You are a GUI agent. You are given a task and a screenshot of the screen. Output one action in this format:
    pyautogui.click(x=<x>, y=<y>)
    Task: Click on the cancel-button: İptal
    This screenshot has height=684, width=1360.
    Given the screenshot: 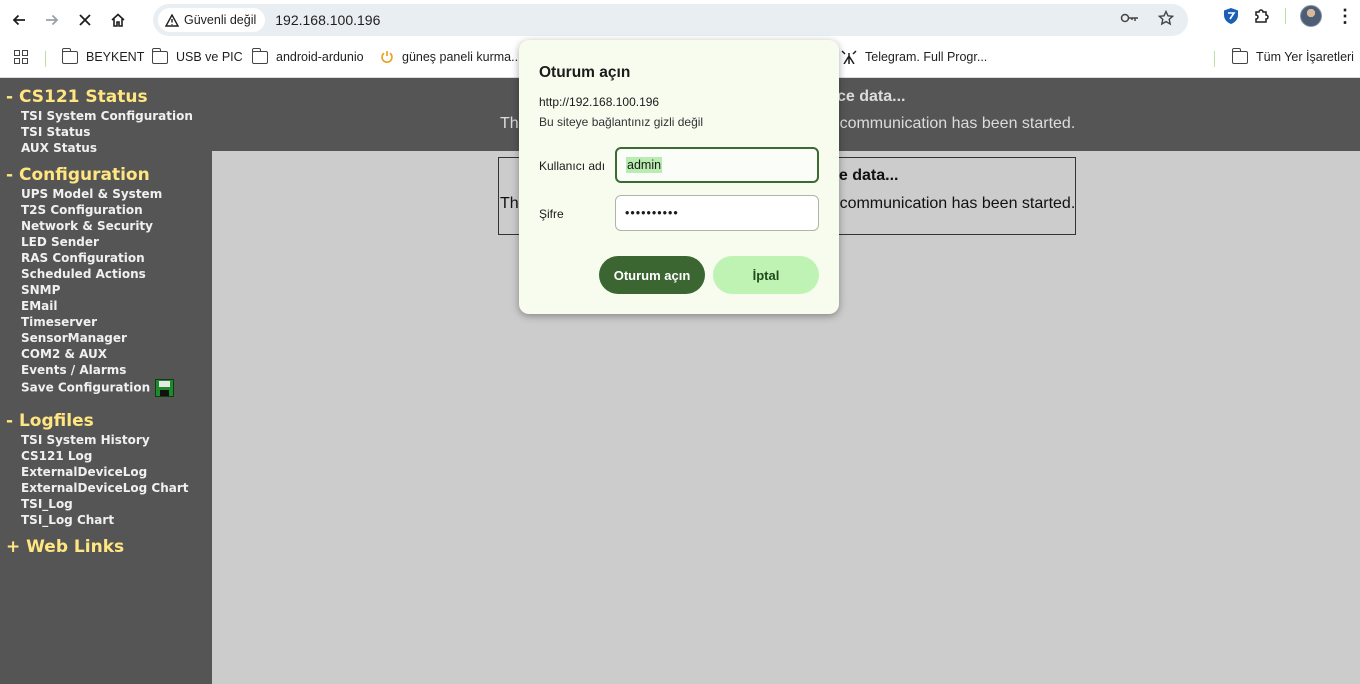 What is the action you would take?
    pyautogui.click(x=766, y=275)
    